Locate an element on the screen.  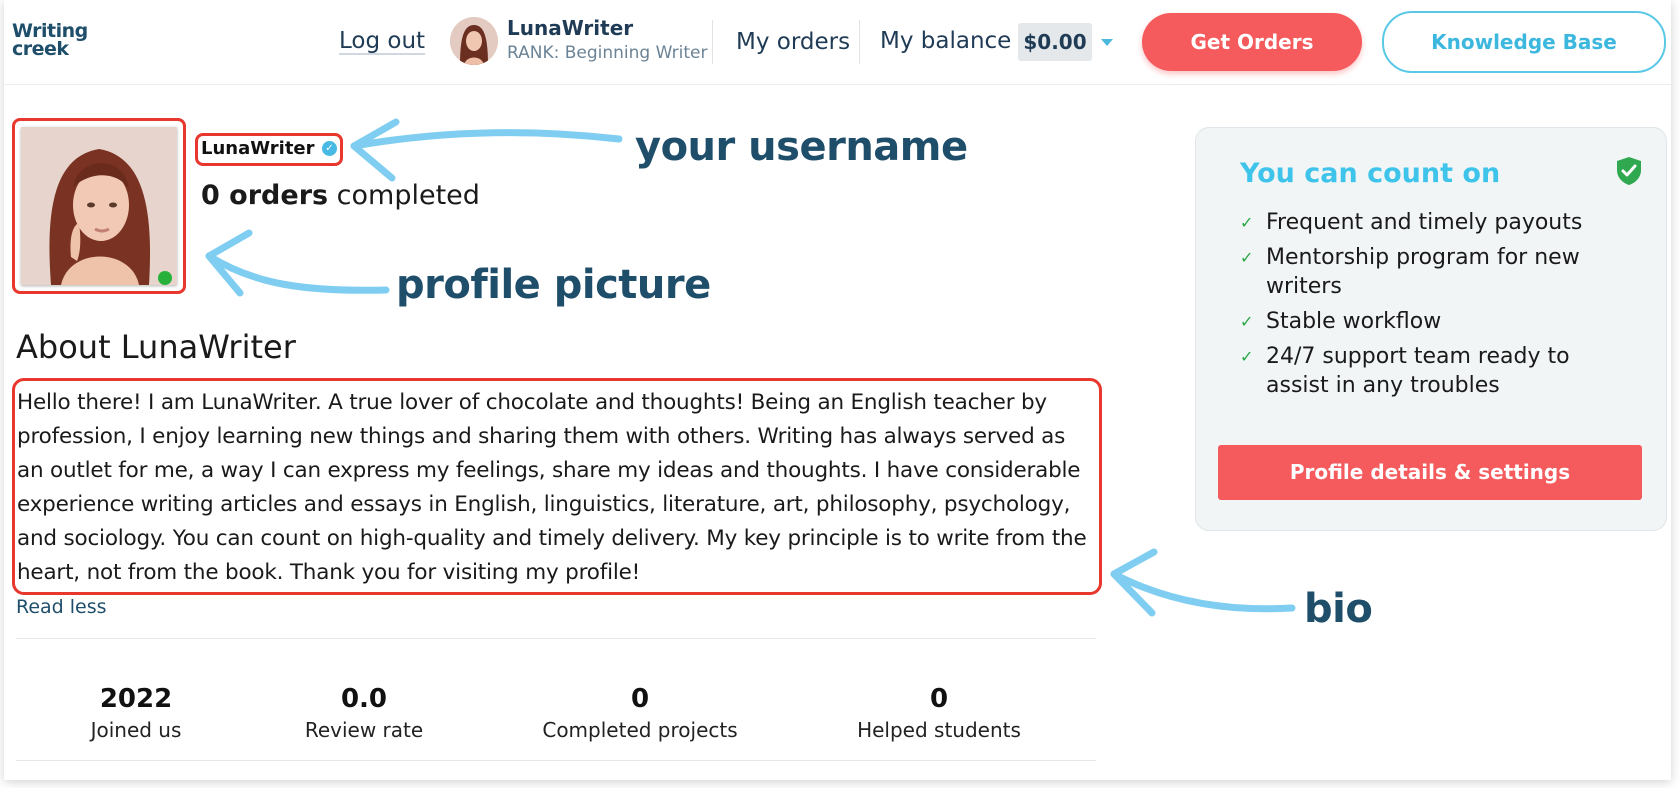
annotation-username: your username is located at coordinates (801, 147).